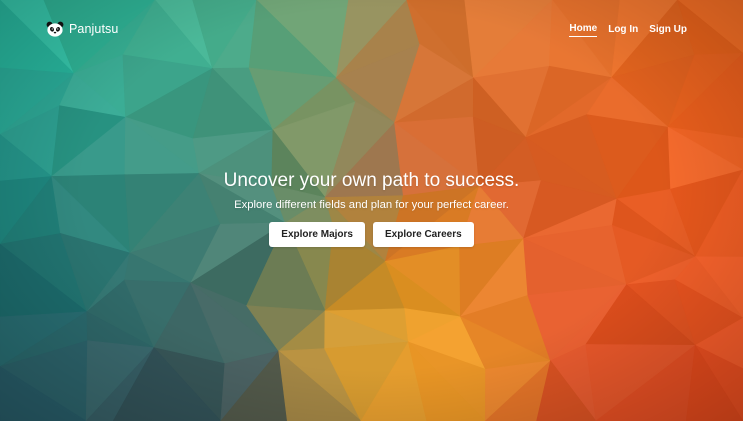  Describe the element at coordinates (371, 30) in the screenshot. I see `top-navbar: Panjutsu Home Log In Sign Up` at that location.